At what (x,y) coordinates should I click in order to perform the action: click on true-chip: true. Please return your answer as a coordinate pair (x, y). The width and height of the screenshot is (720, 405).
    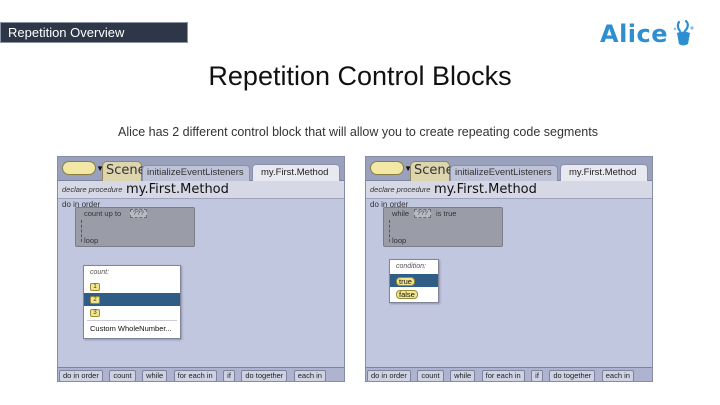
    Looking at the image, I should click on (405, 281).